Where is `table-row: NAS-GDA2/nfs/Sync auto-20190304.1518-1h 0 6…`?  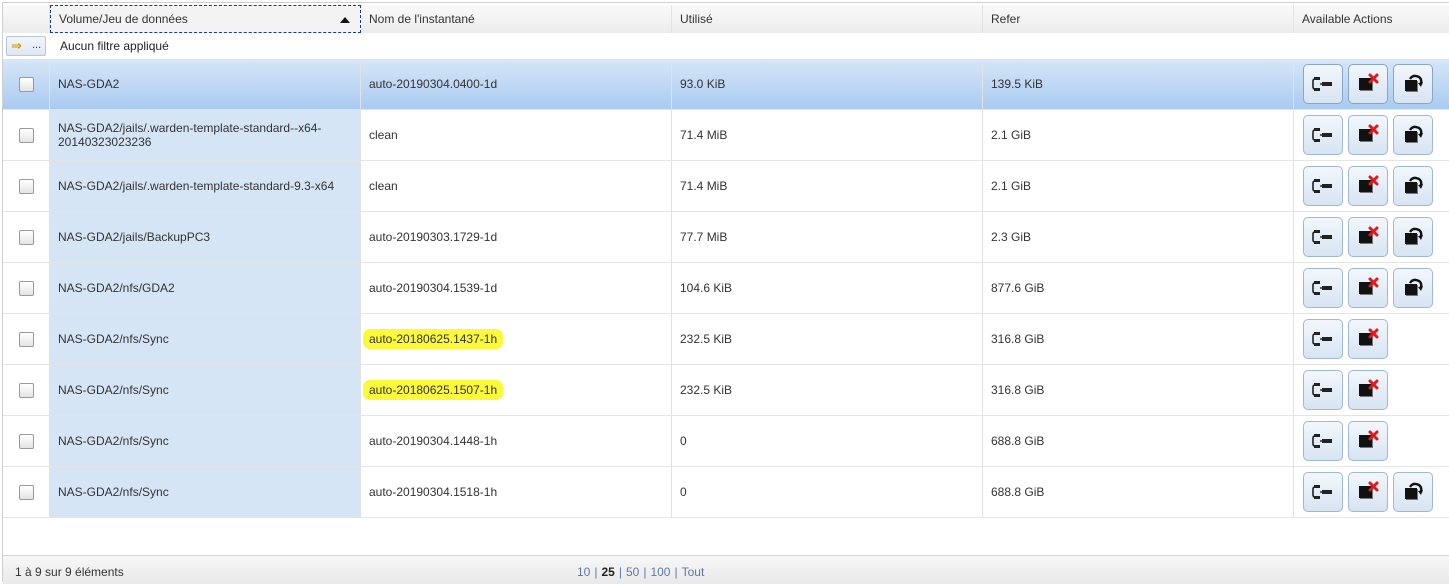 table-row: NAS-GDA2/nfs/Sync auto-20190304.1518-1h 0 6… is located at coordinates (726, 492).